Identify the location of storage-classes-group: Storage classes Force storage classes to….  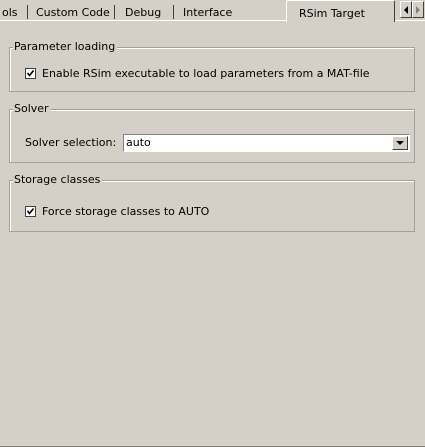
(212, 202).